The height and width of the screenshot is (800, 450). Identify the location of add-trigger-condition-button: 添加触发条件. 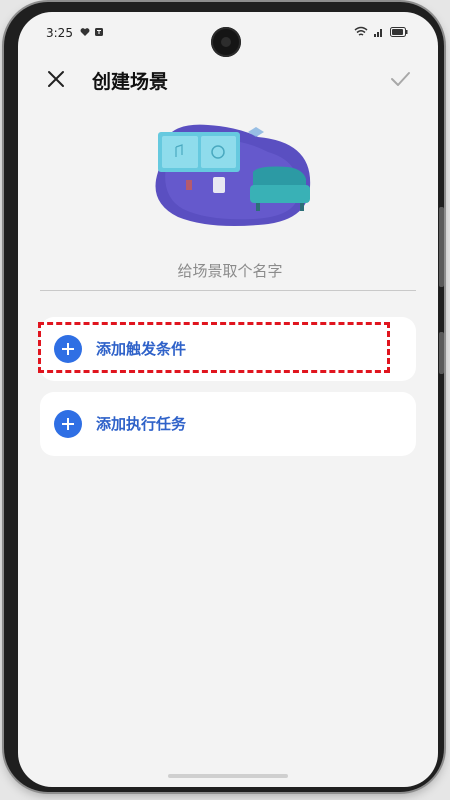
(228, 349).